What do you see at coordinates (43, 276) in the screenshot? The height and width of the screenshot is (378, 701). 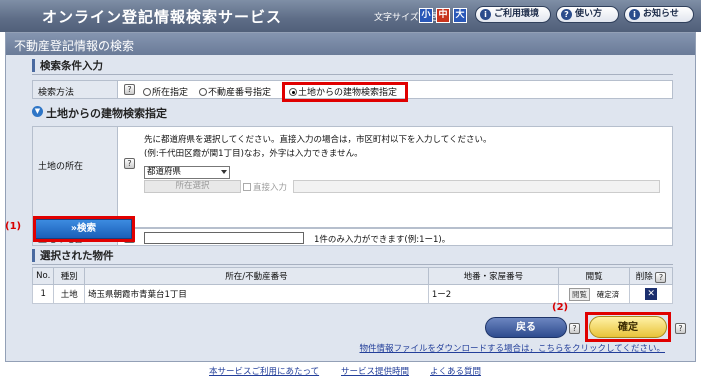 I see `col-no: No.` at bounding box center [43, 276].